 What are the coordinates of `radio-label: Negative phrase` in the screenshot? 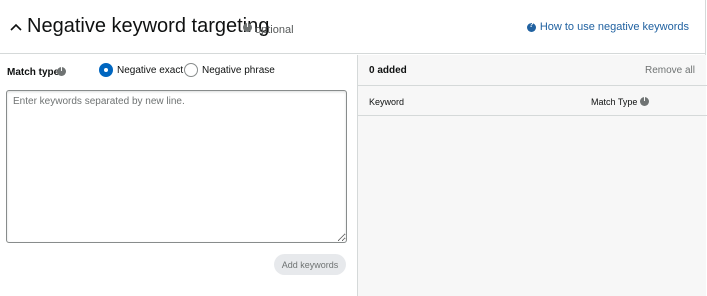 It's located at (238, 70).